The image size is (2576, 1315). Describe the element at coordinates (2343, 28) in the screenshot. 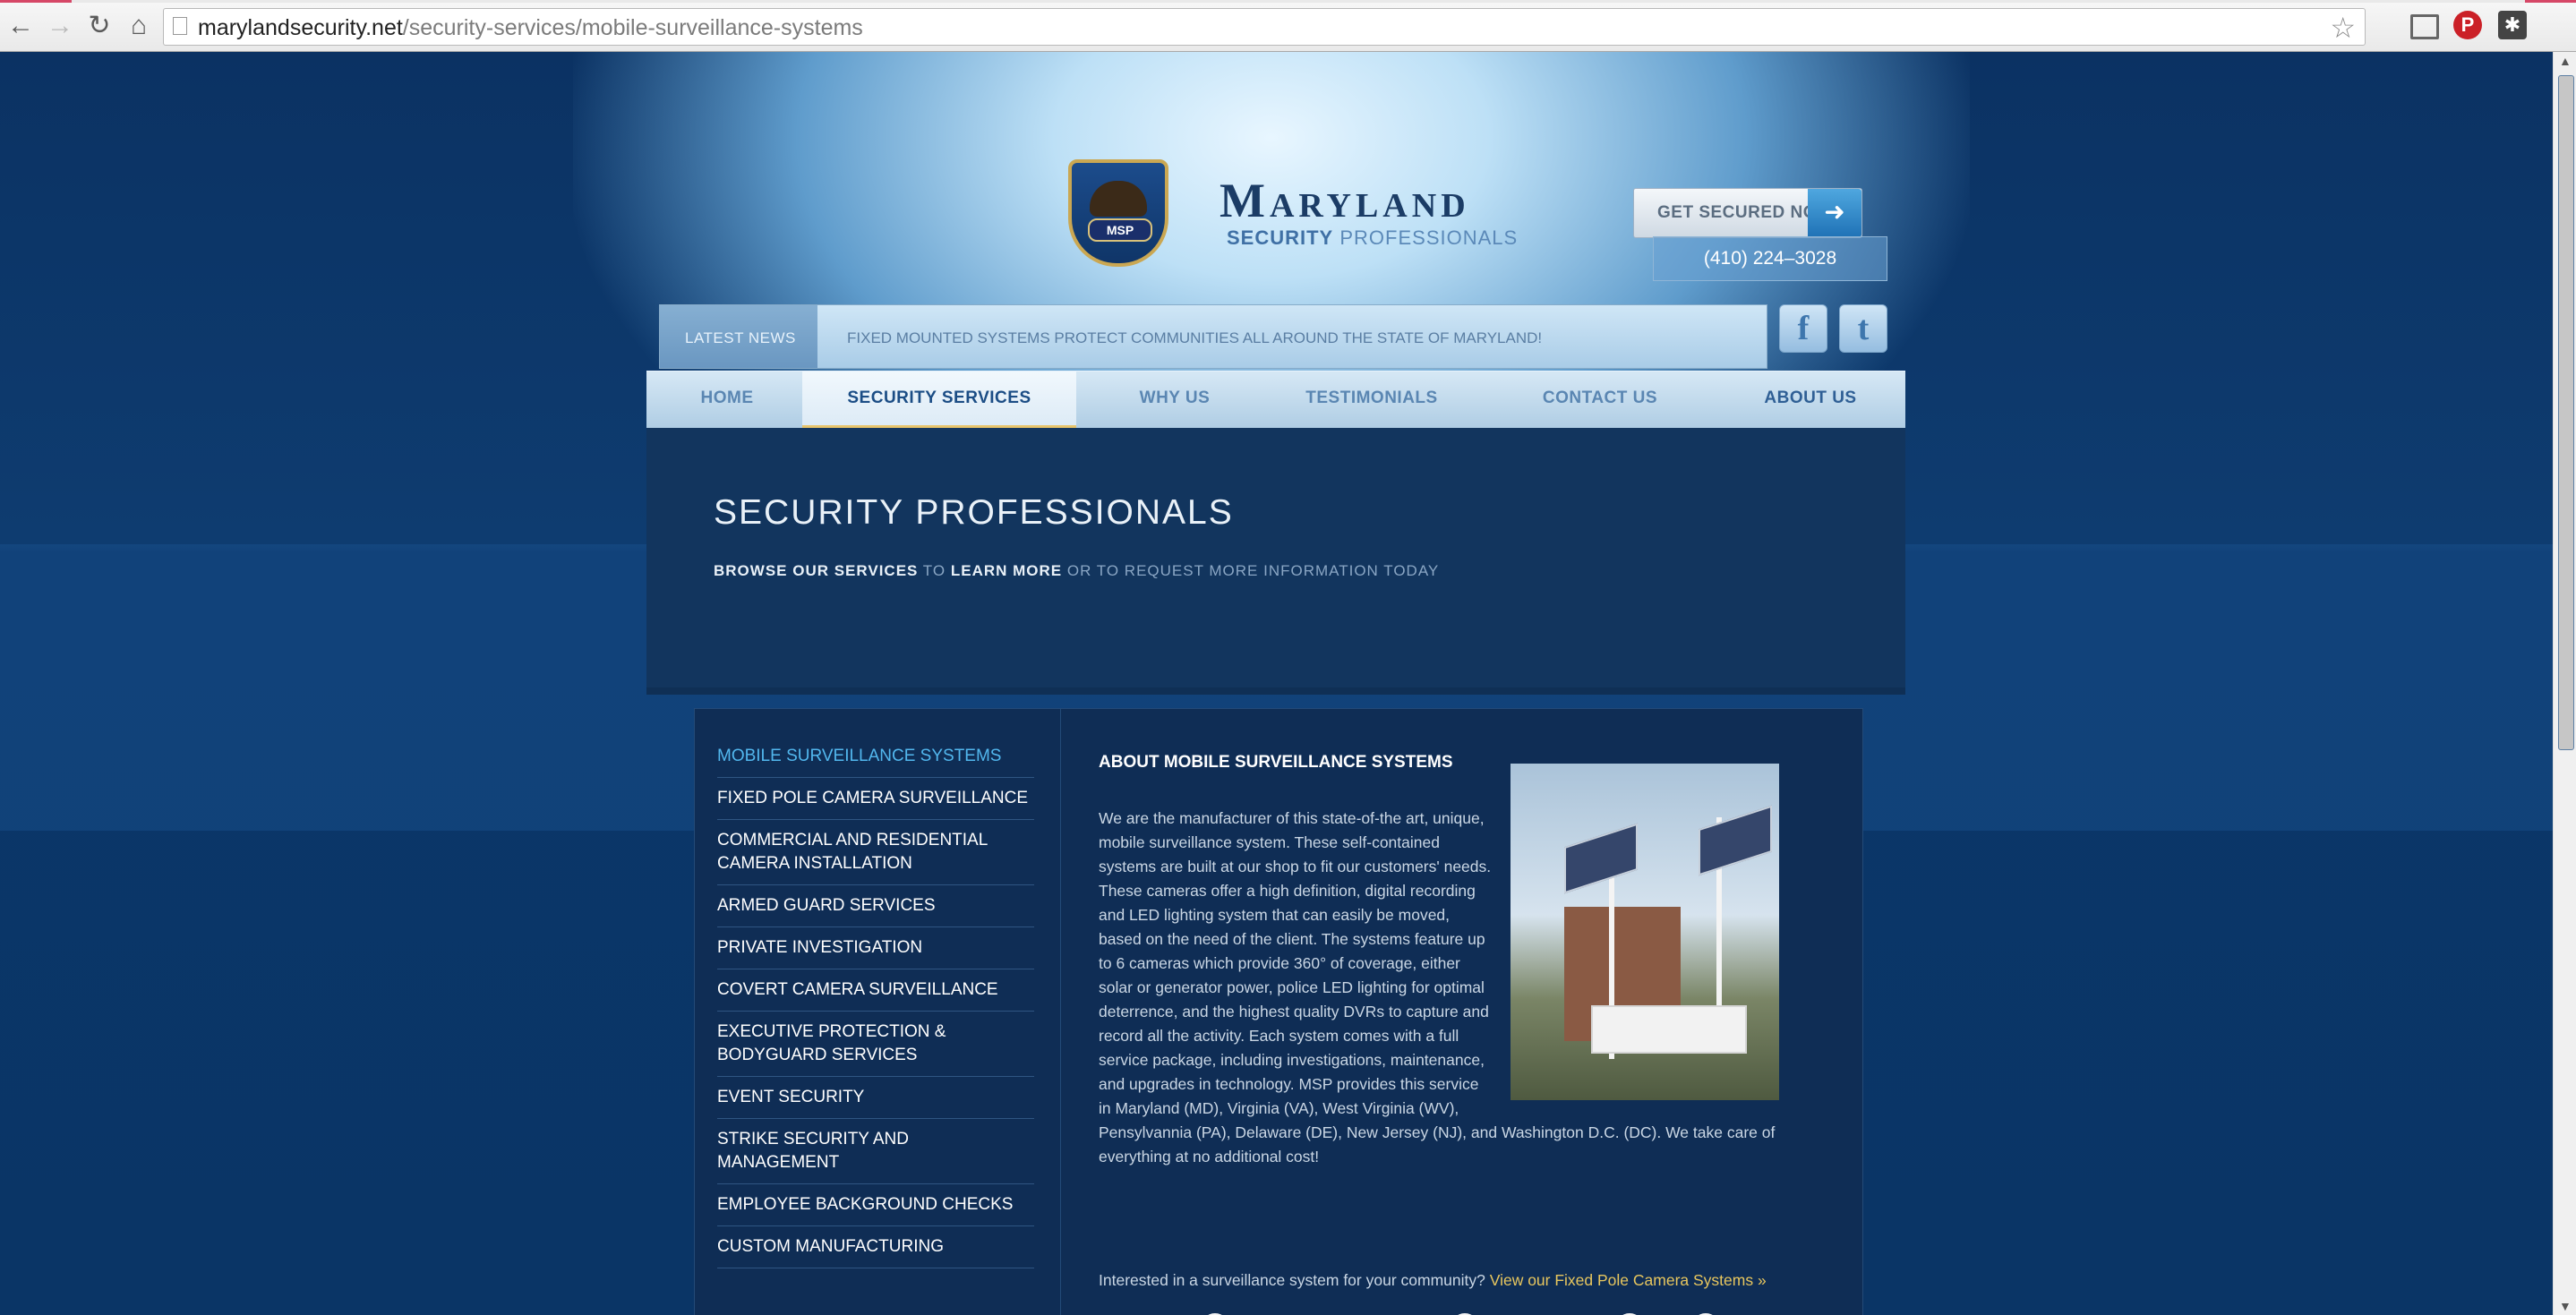

I see `star-icon: ☆` at that location.